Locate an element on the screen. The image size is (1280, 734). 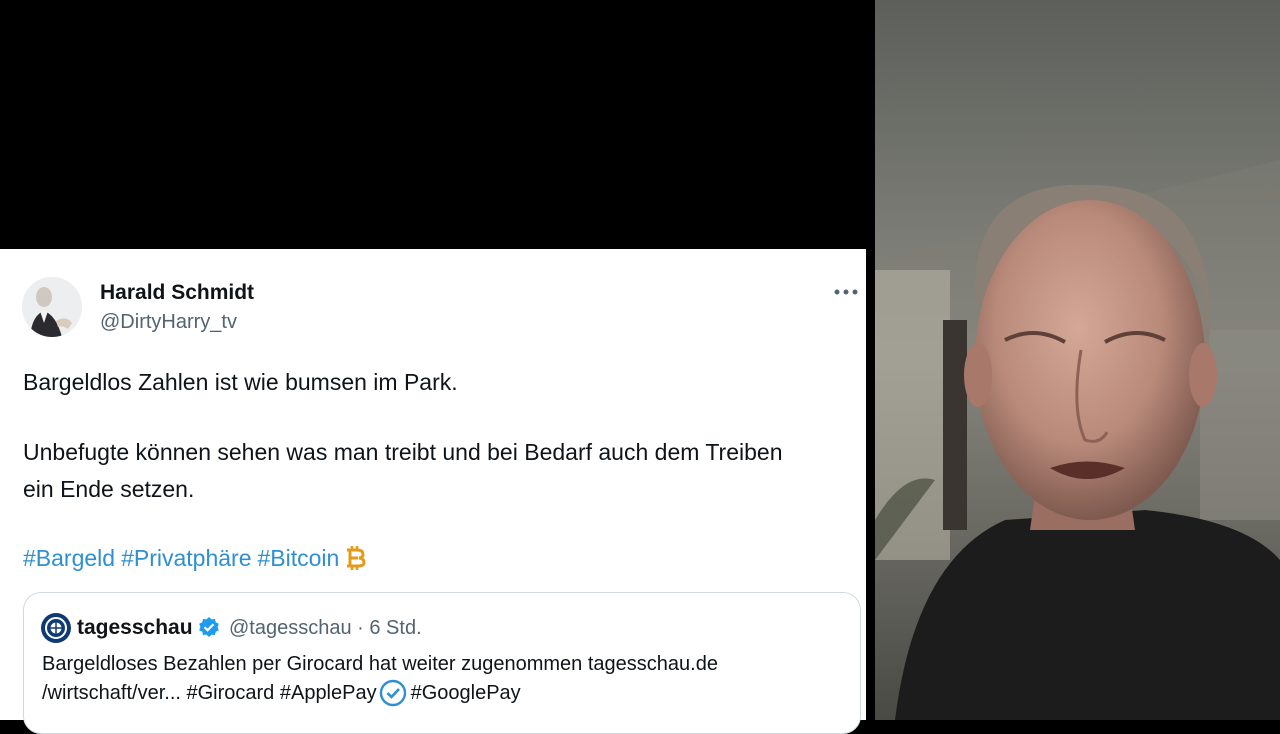
verified-badge-icon is located at coordinates (209, 628).